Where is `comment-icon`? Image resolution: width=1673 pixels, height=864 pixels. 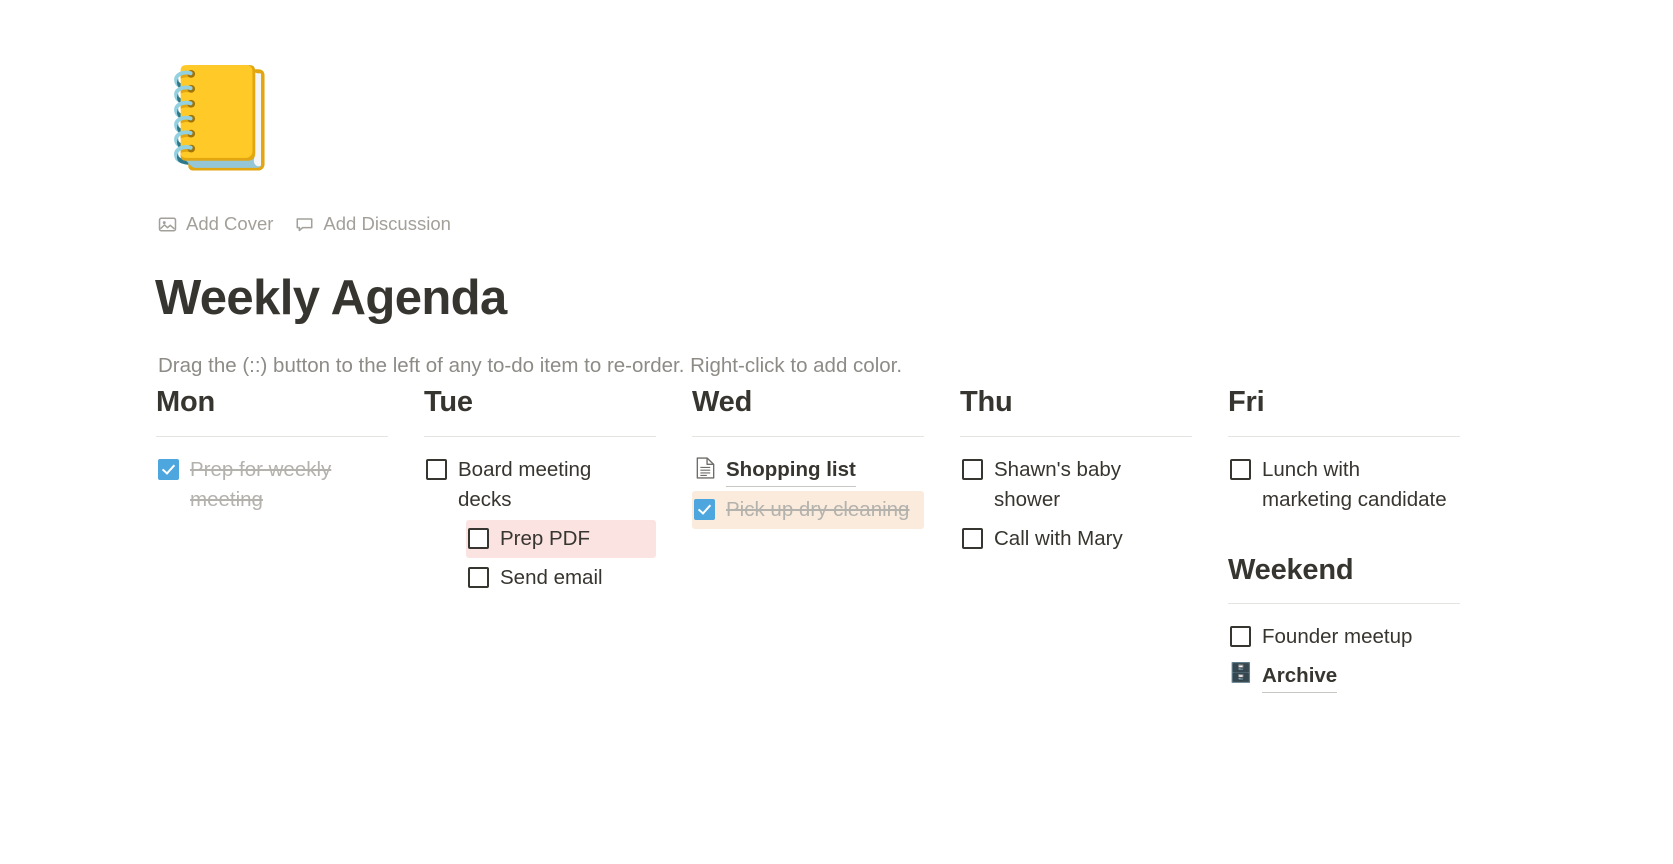
comment-icon is located at coordinates (304, 224).